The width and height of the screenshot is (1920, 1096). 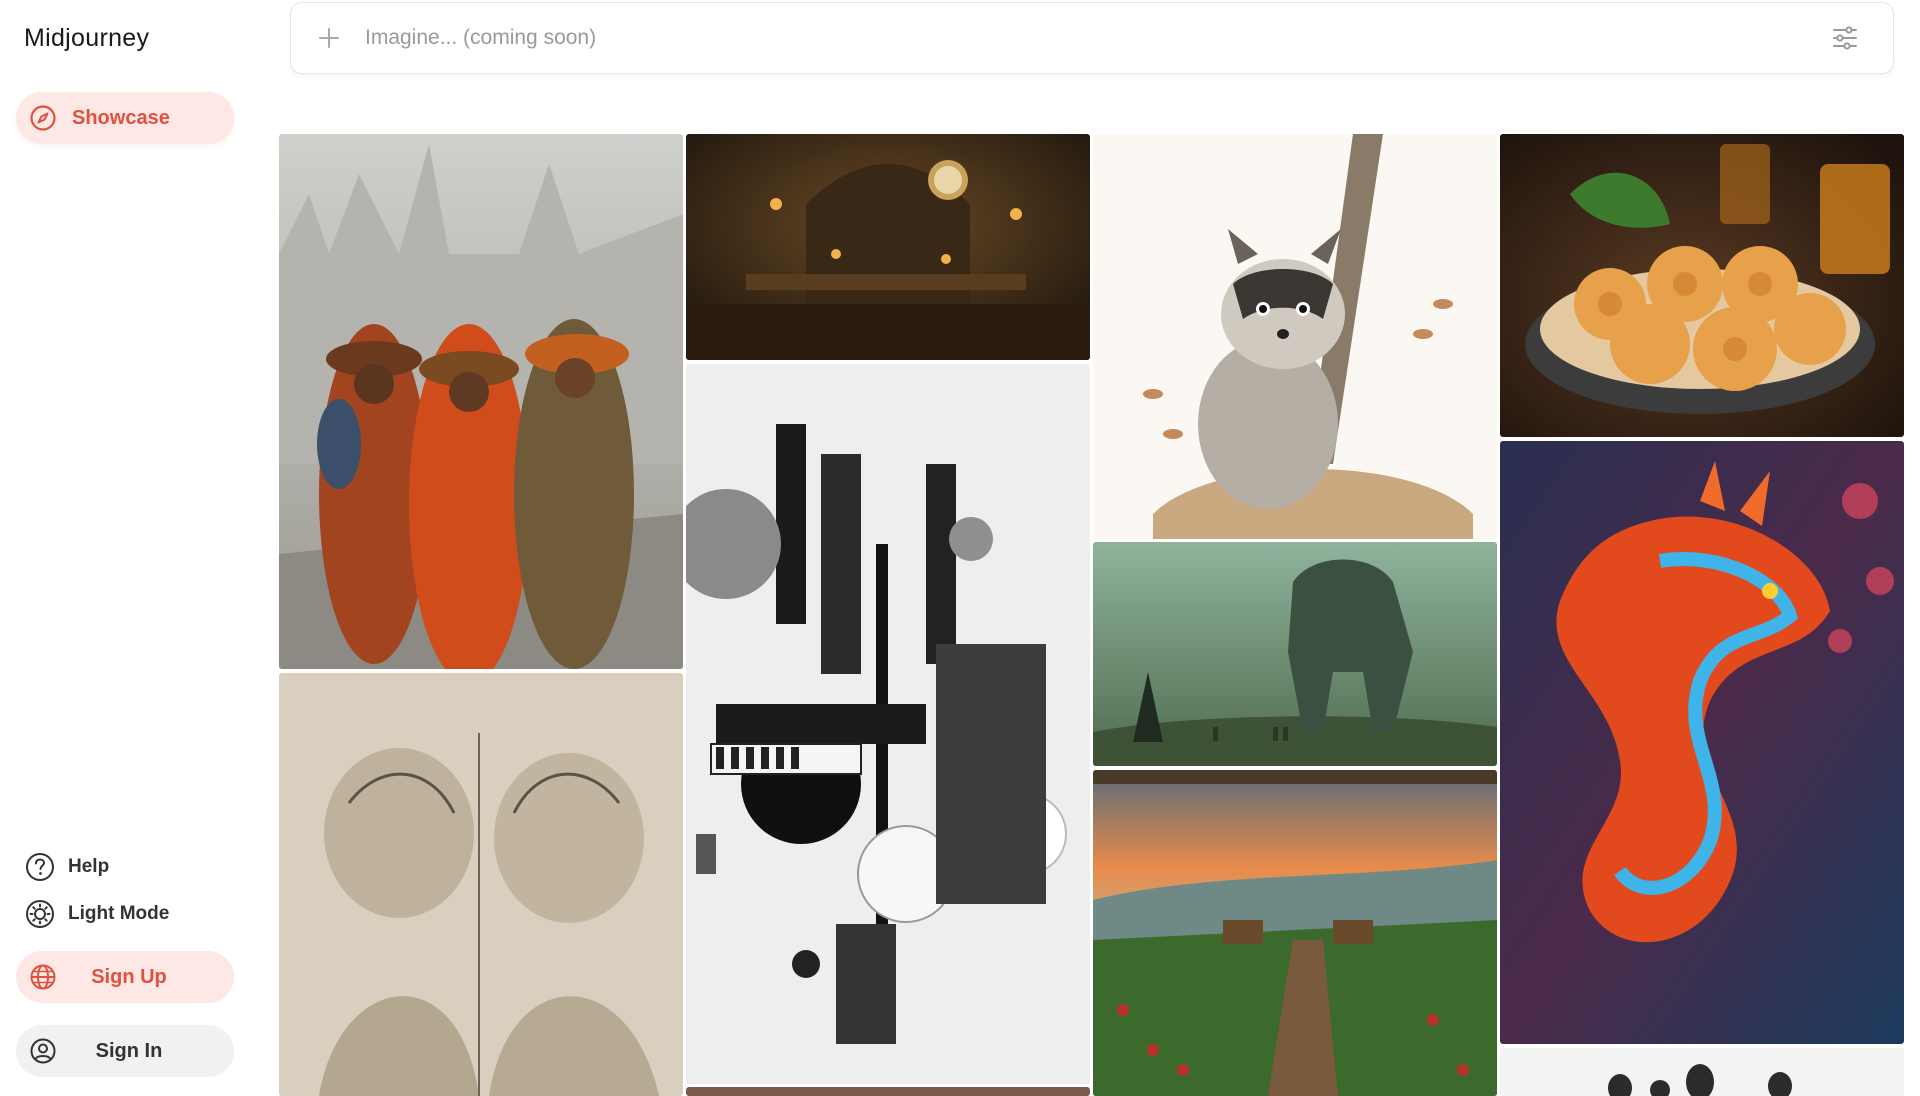 I want to click on imagine-bar, so click(x=1092, y=38).